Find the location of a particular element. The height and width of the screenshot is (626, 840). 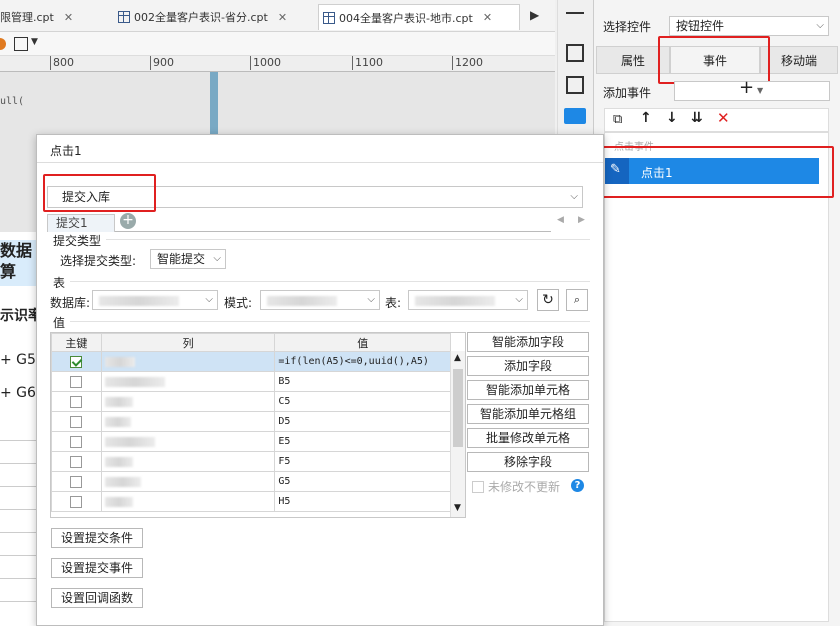

smart-add-cell-button: 智能添加单元格 is located at coordinates (528, 390).